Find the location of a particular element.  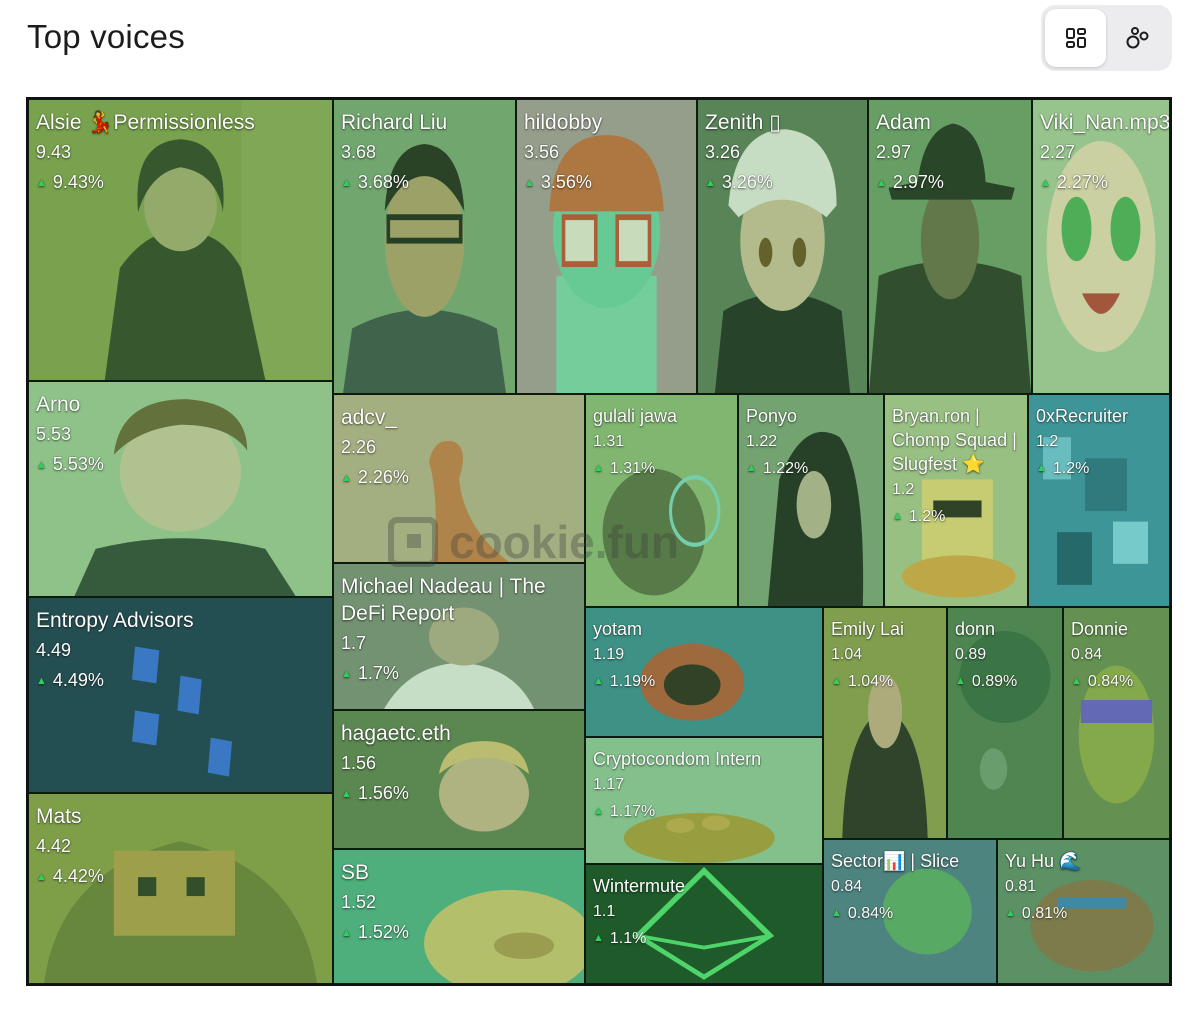

voice-tile: Sector📊 | Slice 0.84 ▲ 0.84% is located at coordinates (910, 911).